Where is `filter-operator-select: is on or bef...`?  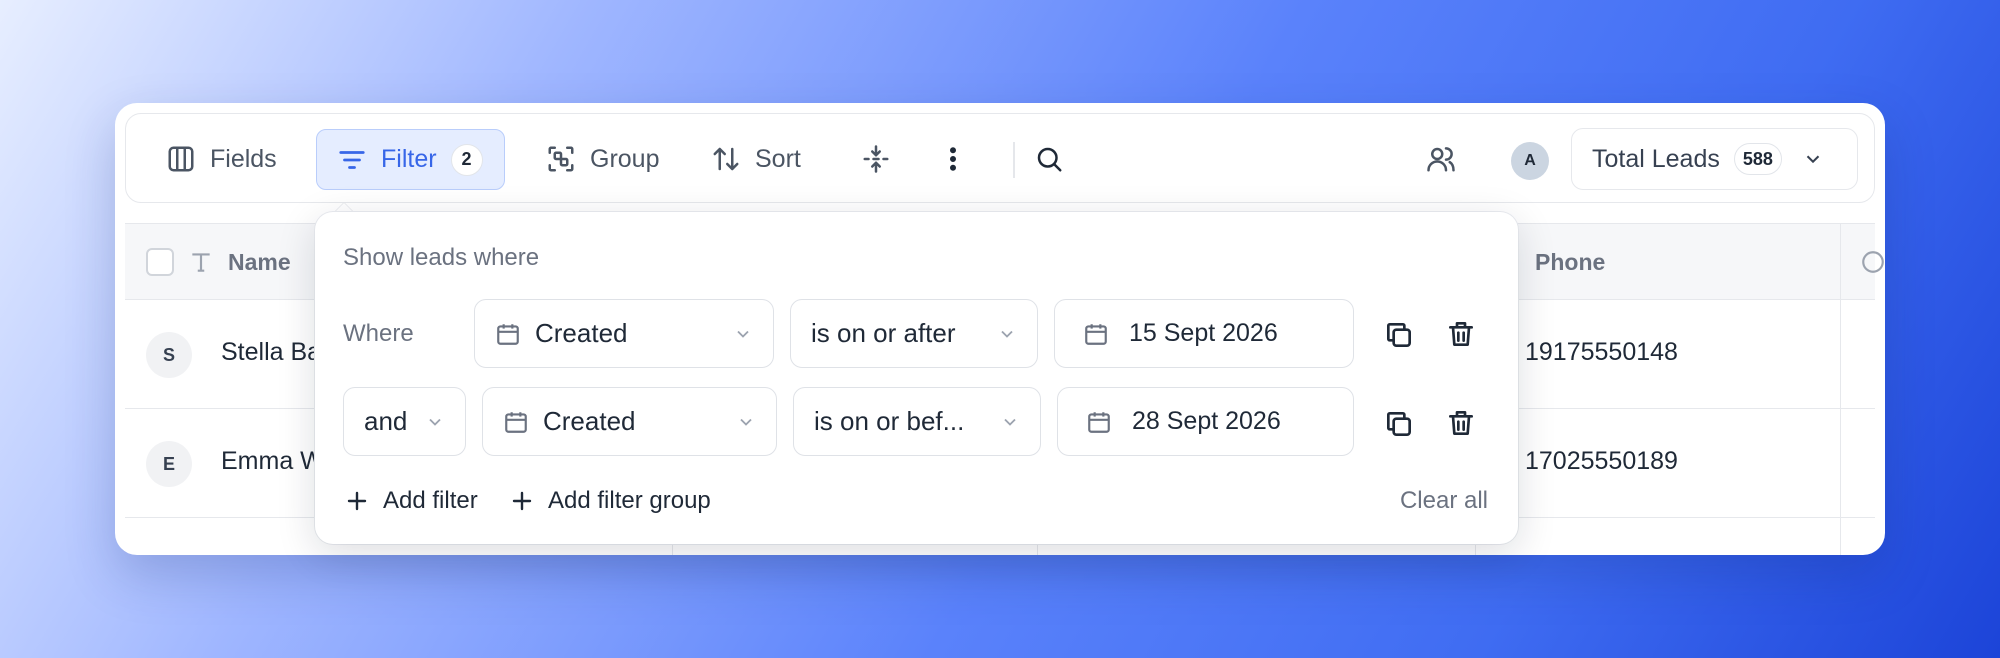 filter-operator-select: is on or bef... is located at coordinates (917, 421).